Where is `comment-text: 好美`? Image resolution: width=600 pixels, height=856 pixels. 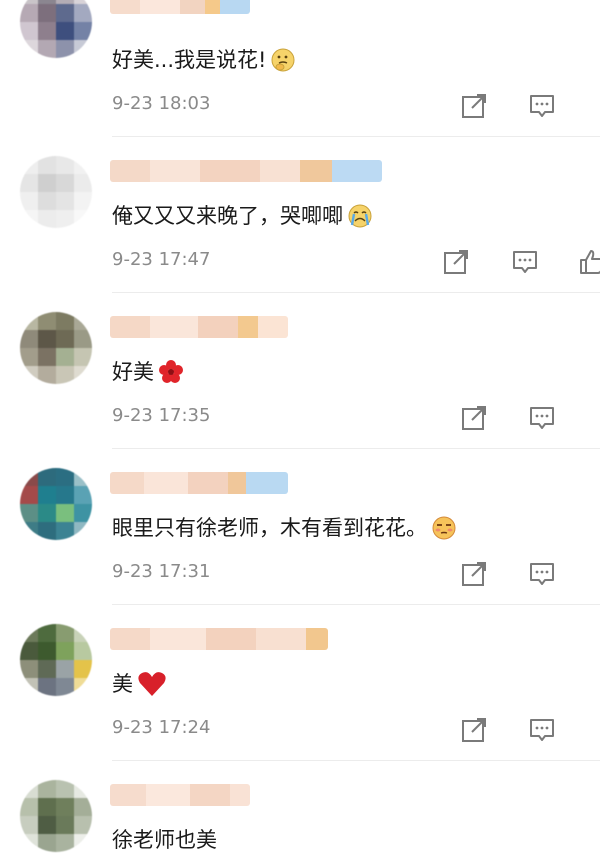 comment-text: 好美 is located at coordinates (148, 372).